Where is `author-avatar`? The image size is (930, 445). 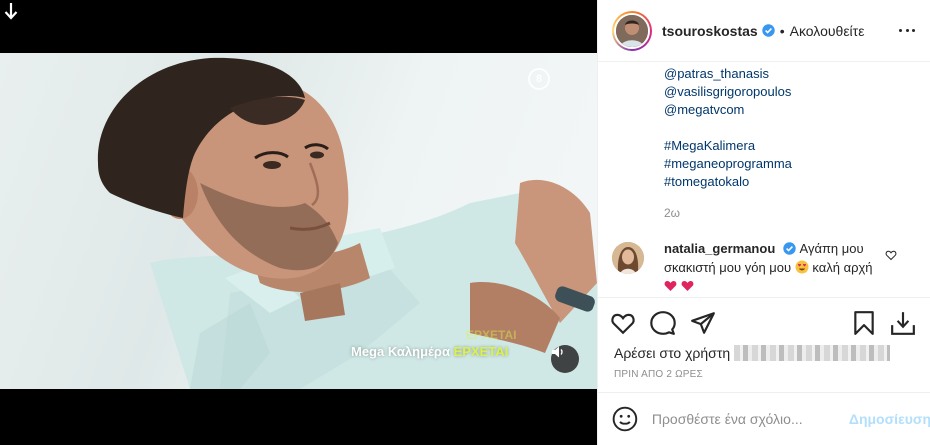
author-avatar is located at coordinates (632, 30).